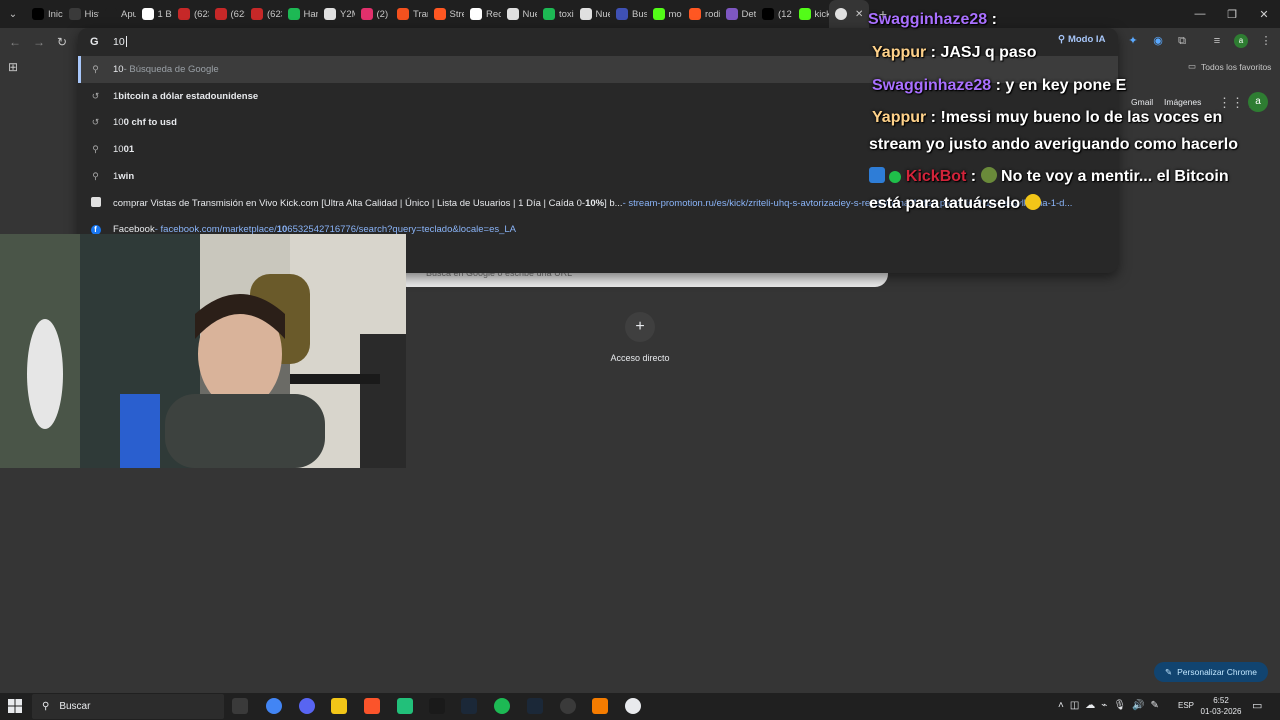 The width and height of the screenshot is (1280, 720). Describe the element at coordinates (446, 14) in the screenshot. I see `browser-tab: Strea` at that location.